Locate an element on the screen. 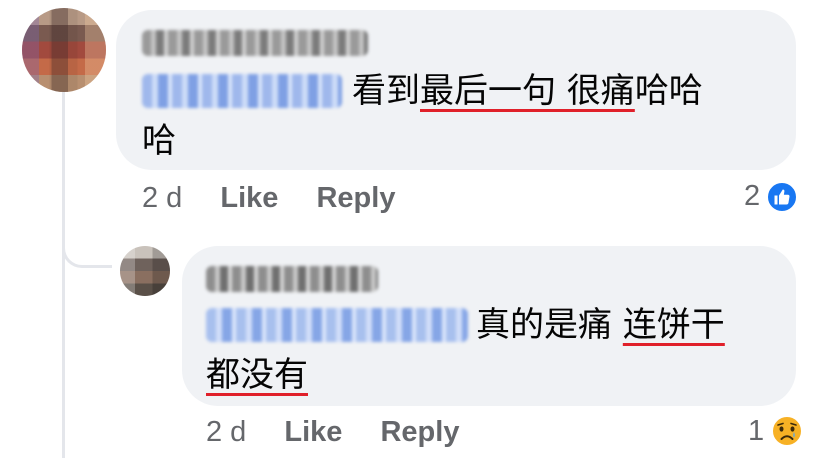 The height and width of the screenshot is (458, 828). reaction-summary: 2 is located at coordinates (771, 196).